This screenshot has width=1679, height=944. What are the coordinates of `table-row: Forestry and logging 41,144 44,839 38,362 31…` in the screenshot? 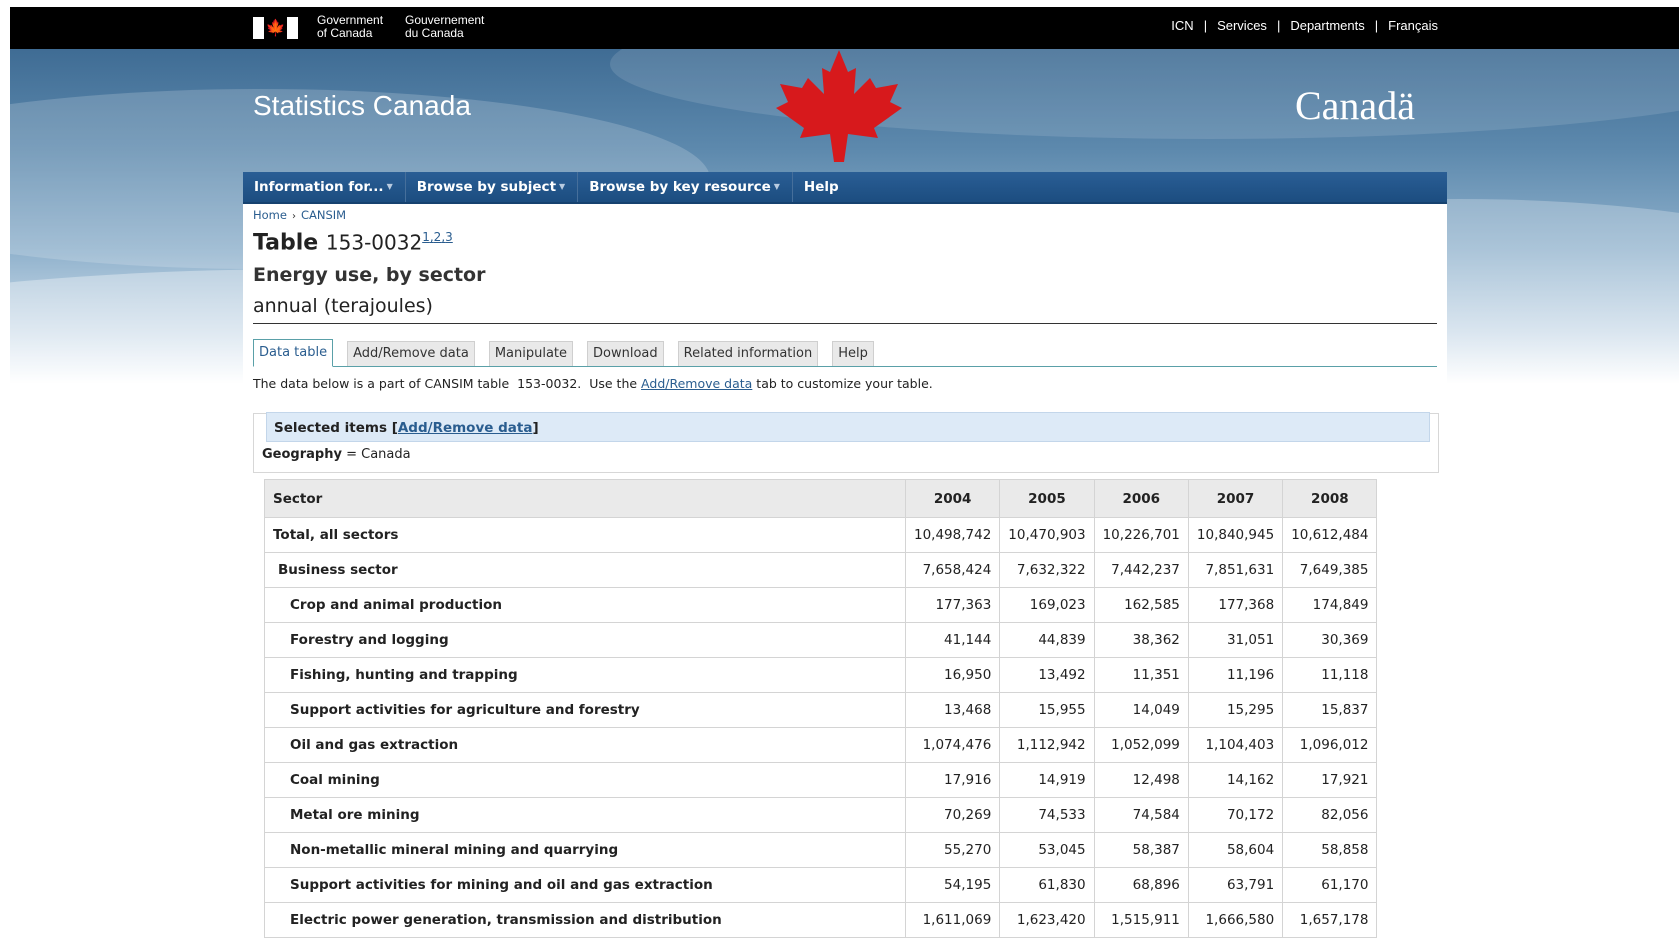 It's located at (821, 640).